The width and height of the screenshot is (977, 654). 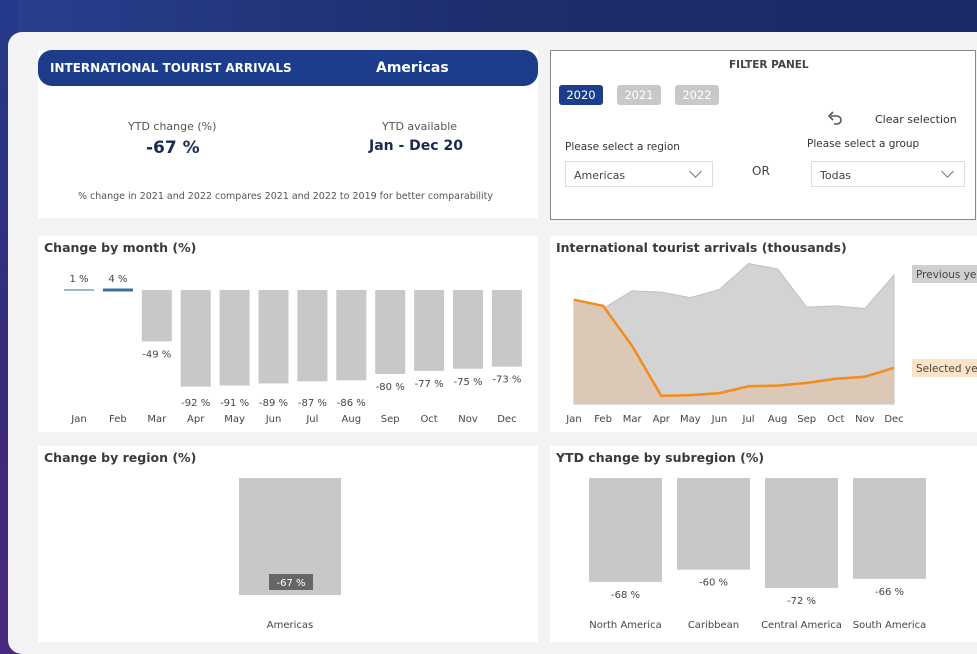 I want to click on bar-label: -87 %, so click(x=312, y=403).